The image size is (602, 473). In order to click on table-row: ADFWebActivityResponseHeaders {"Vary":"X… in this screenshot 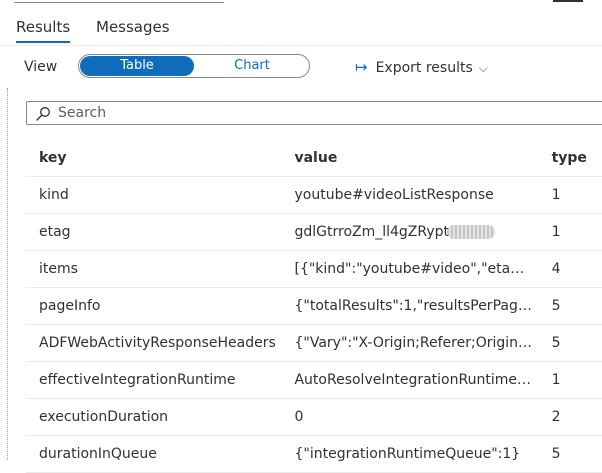, I will do `click(314, 343)`.